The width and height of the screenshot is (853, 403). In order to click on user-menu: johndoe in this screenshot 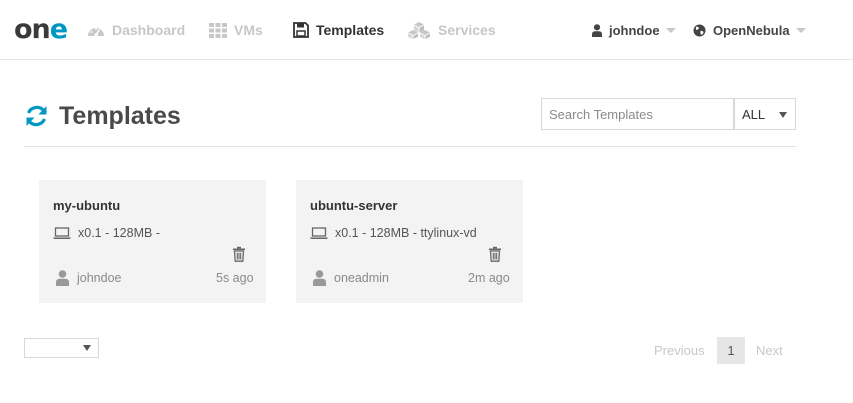, I will do `click(634, 30)`.